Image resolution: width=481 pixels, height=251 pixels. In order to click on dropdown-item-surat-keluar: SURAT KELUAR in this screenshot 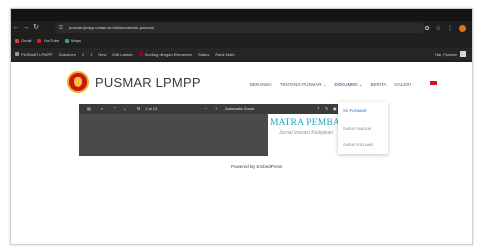, I will do `click(358, 144)`.